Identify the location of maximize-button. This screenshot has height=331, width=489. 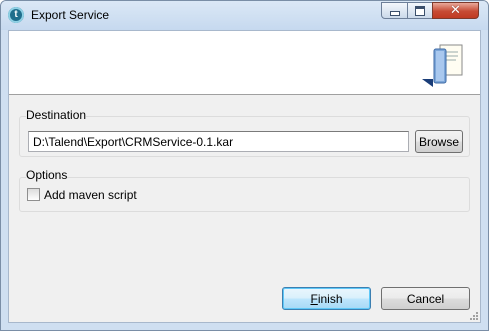
(420, 10).